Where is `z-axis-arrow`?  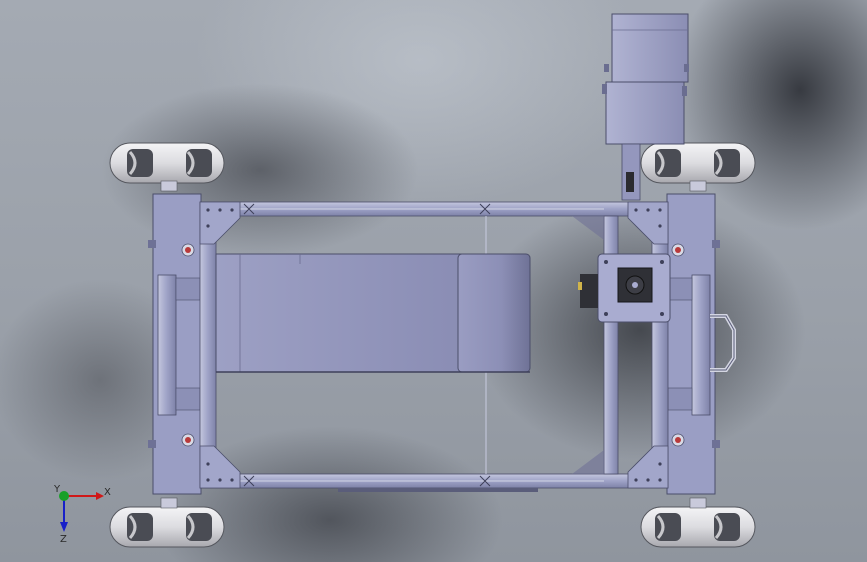
z-axis-arrow is located at coordinates (64, 527).